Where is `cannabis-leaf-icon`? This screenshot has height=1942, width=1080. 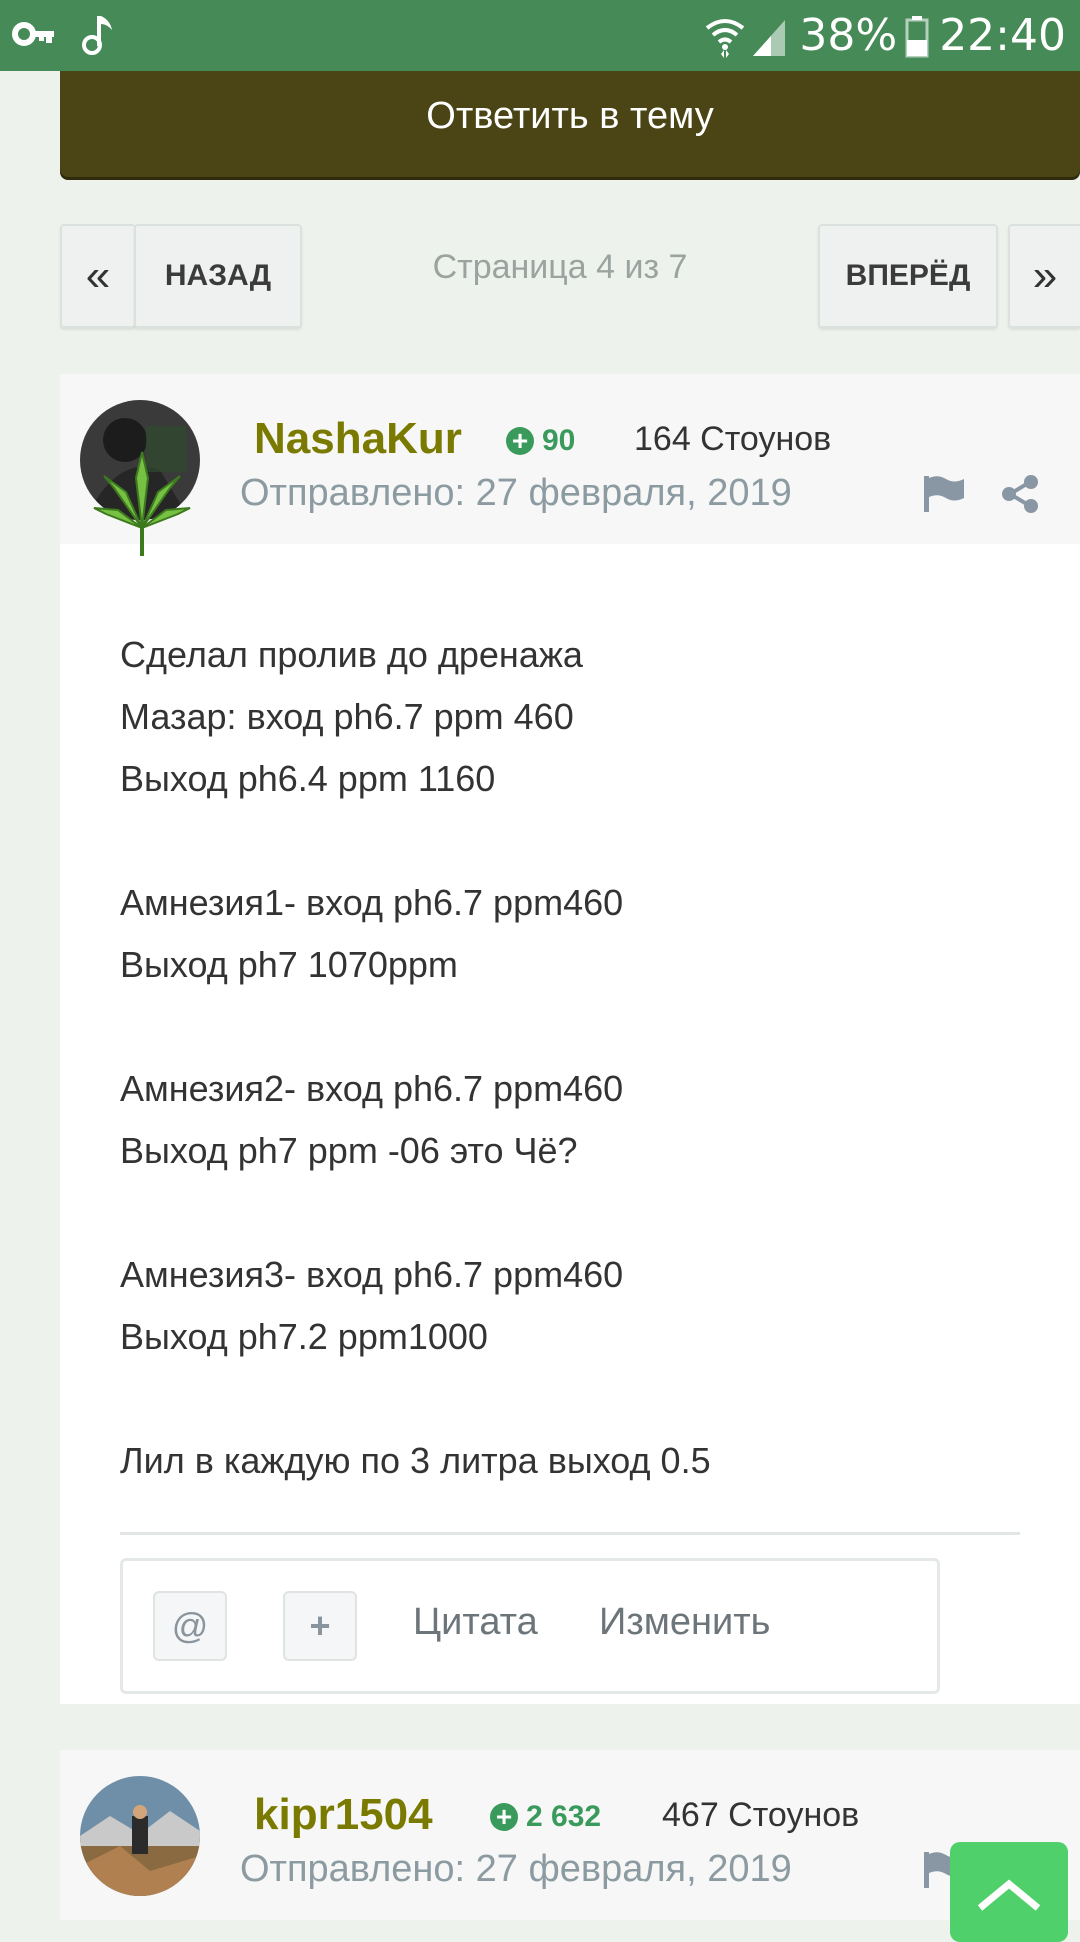
cannabis-leaf-icon is located at coordinates (142, 503).